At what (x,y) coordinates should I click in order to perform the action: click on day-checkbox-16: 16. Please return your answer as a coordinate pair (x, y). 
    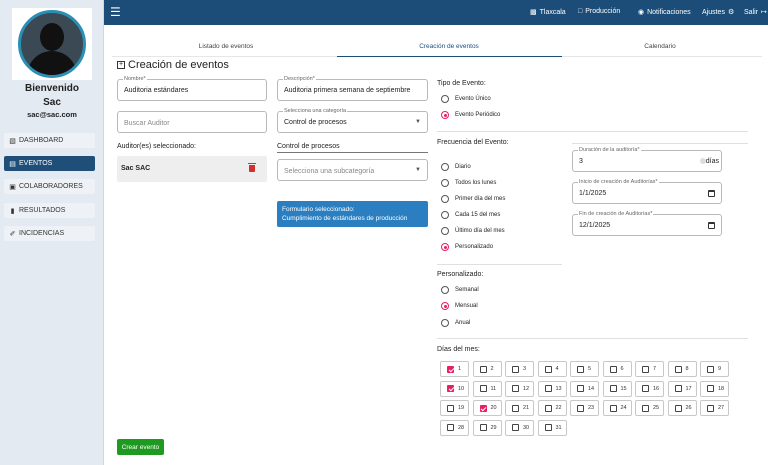
    Looking at the image, I should click on (649, 388).